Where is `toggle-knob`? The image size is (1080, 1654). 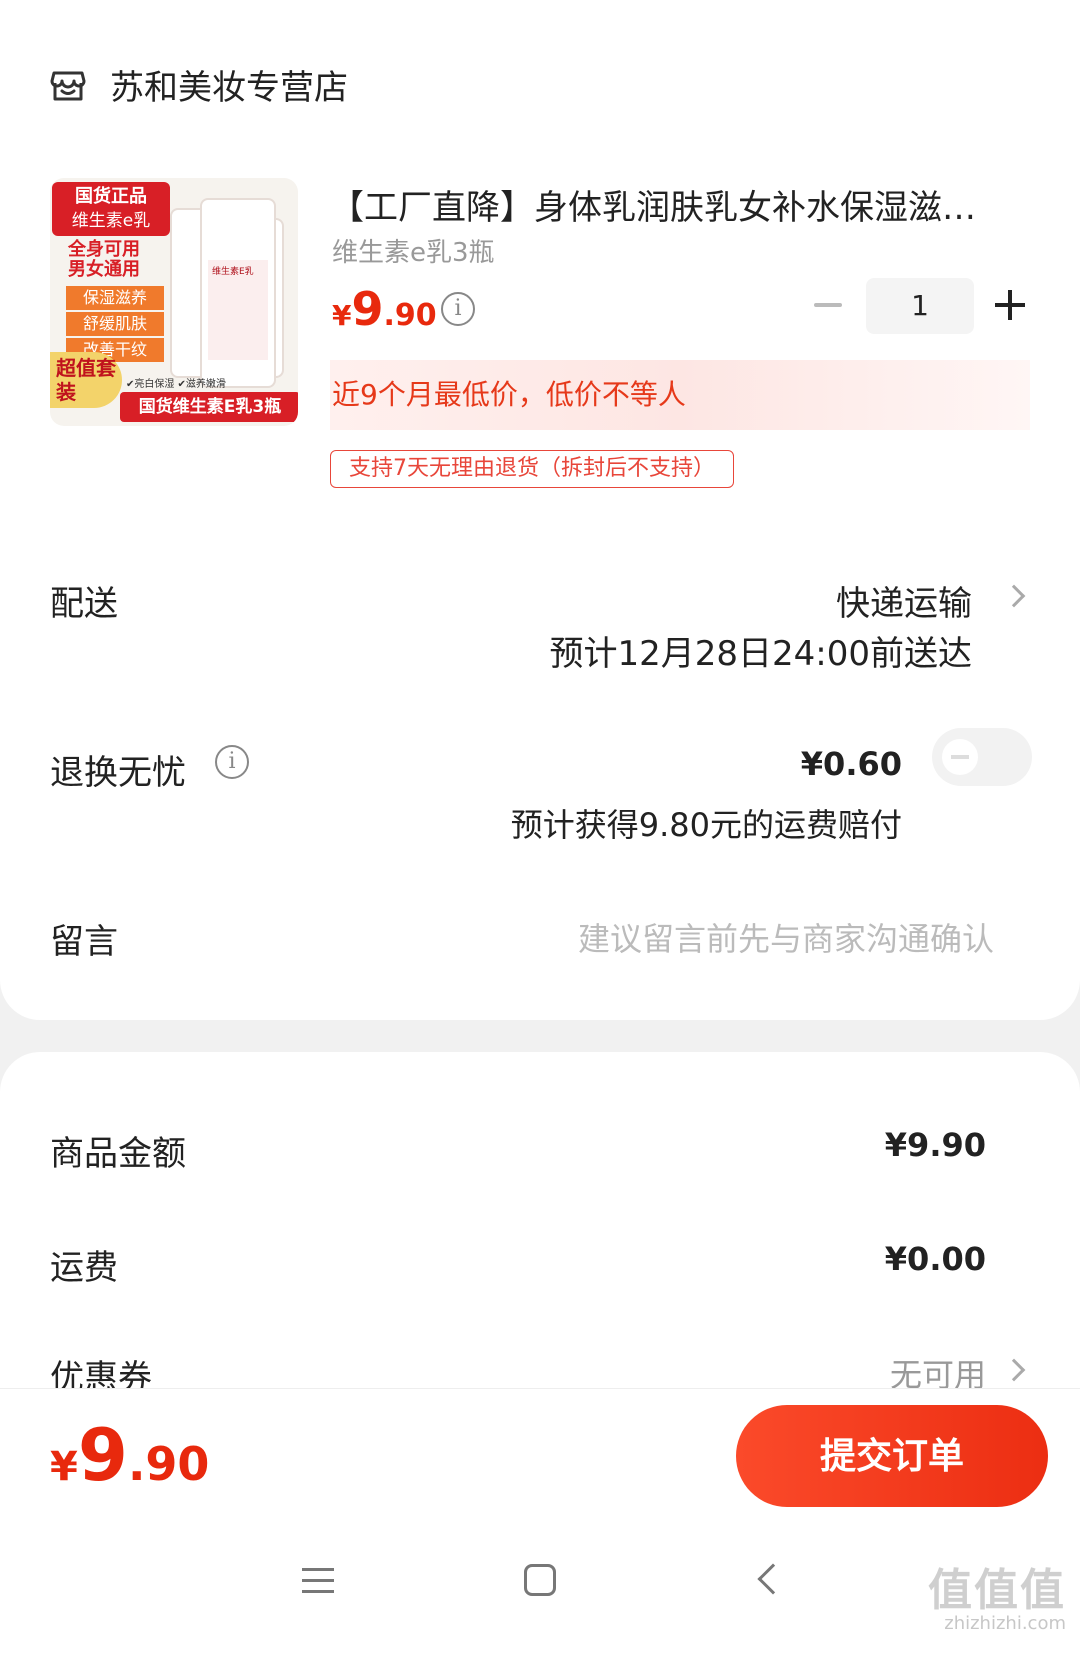 toggle-knob is located at coordinates (960, 757).